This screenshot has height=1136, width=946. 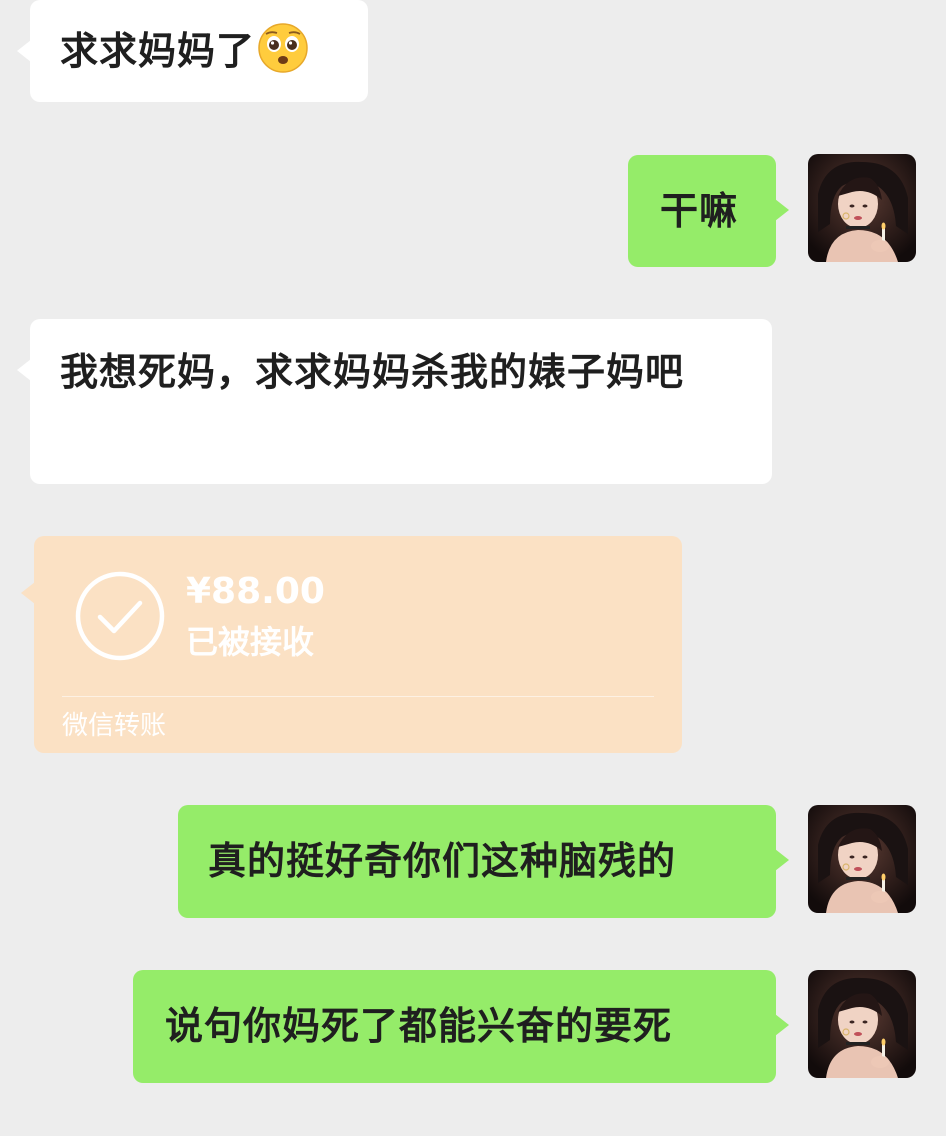 I want to click on incoming-message-bubble: 我想死妈，求求妈妈杀我的婊子妈吧, so click(x=394, y=401).